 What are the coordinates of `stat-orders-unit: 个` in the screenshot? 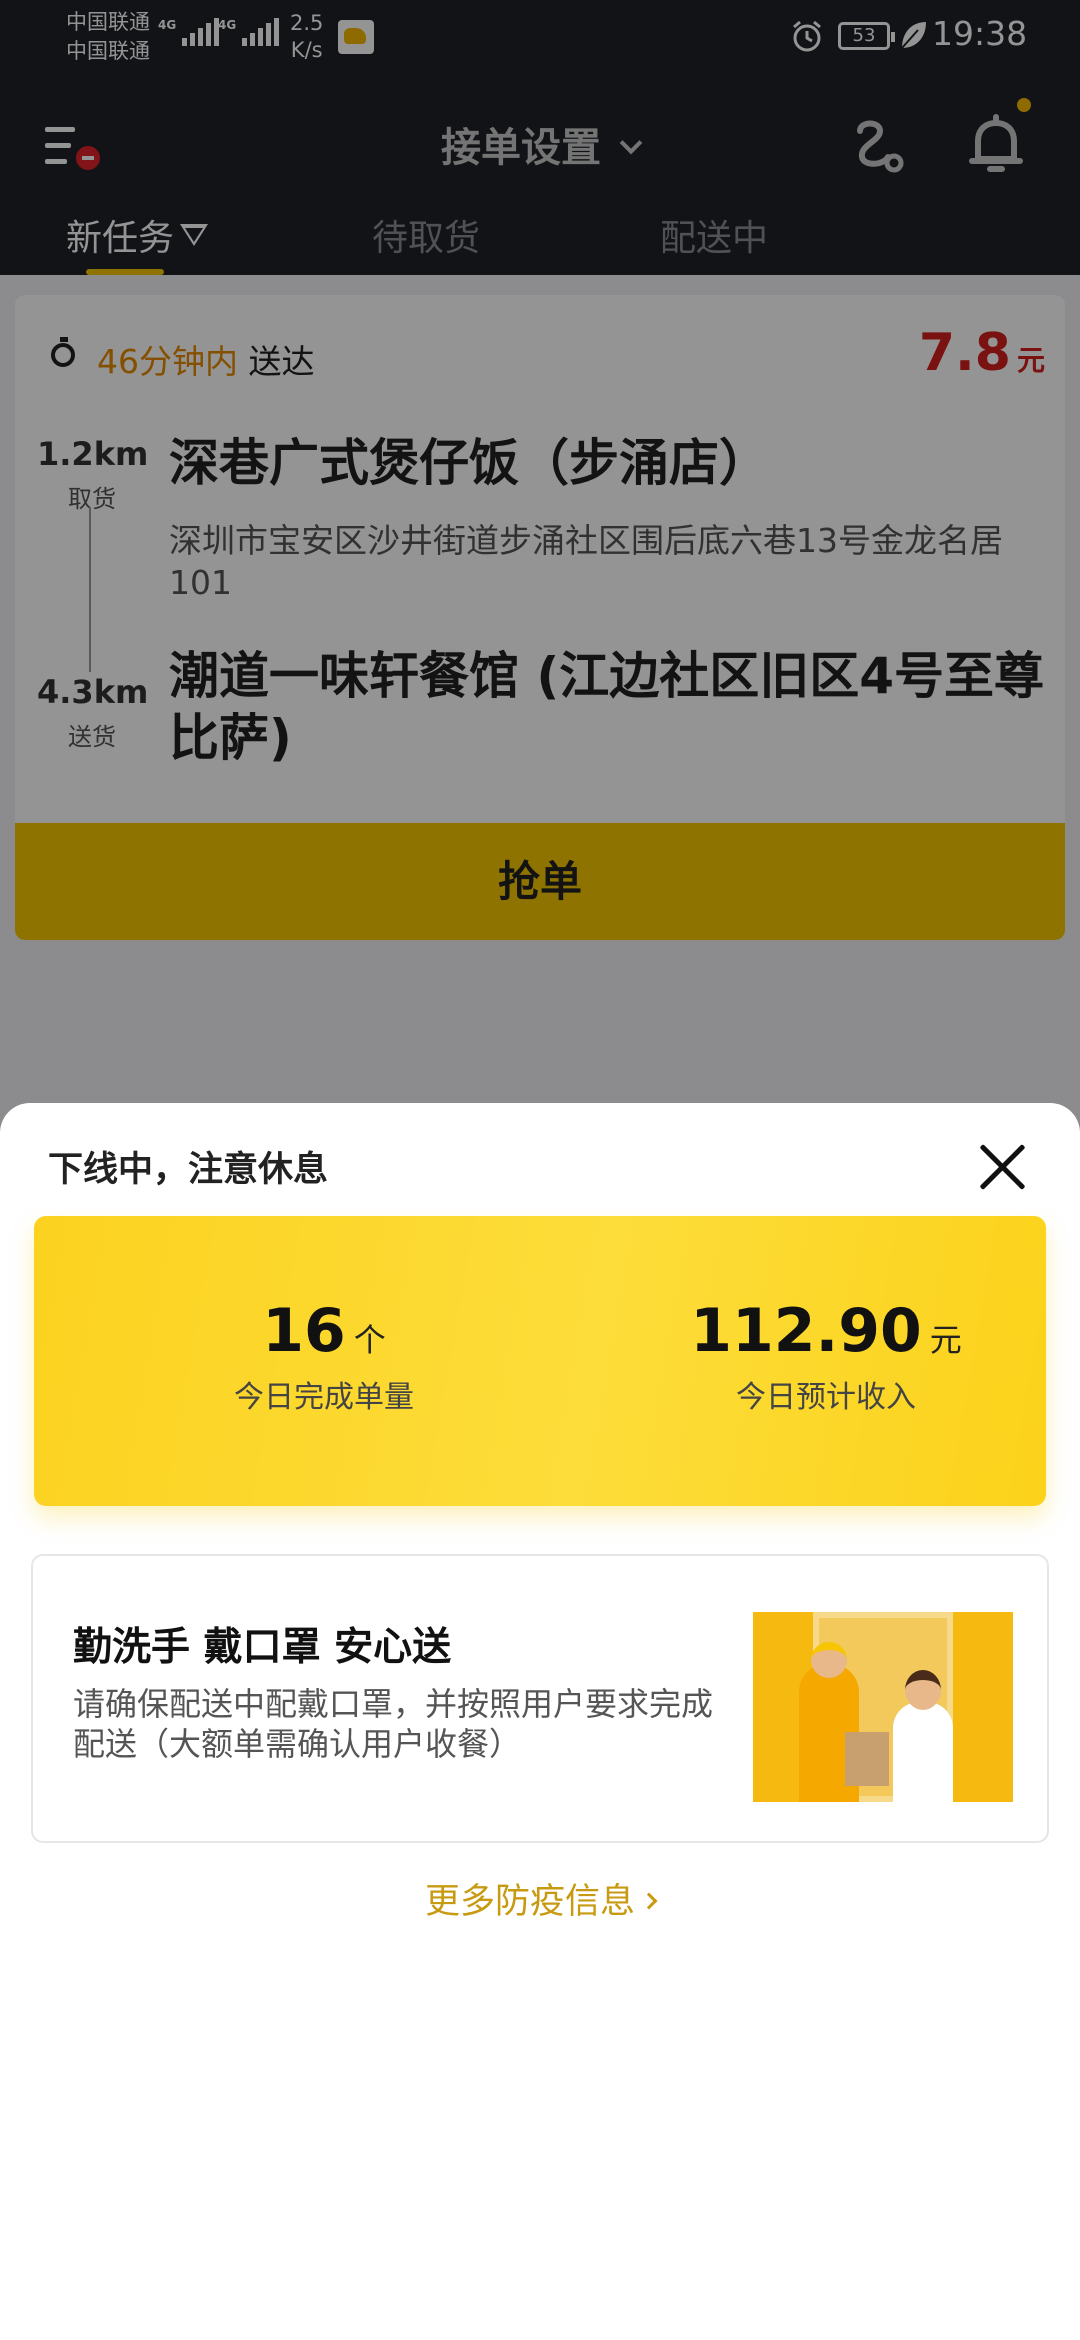 It's located at (369, 1340).